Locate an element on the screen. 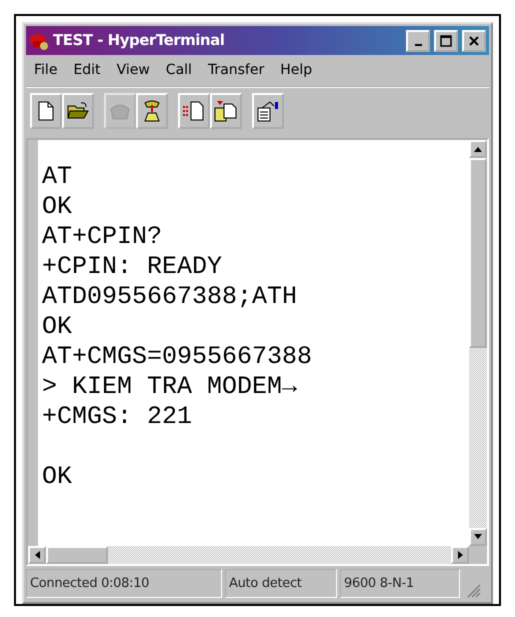 This screenshot has height=617, width=515. left-arrow-icon is located at coordinates (37, 554).